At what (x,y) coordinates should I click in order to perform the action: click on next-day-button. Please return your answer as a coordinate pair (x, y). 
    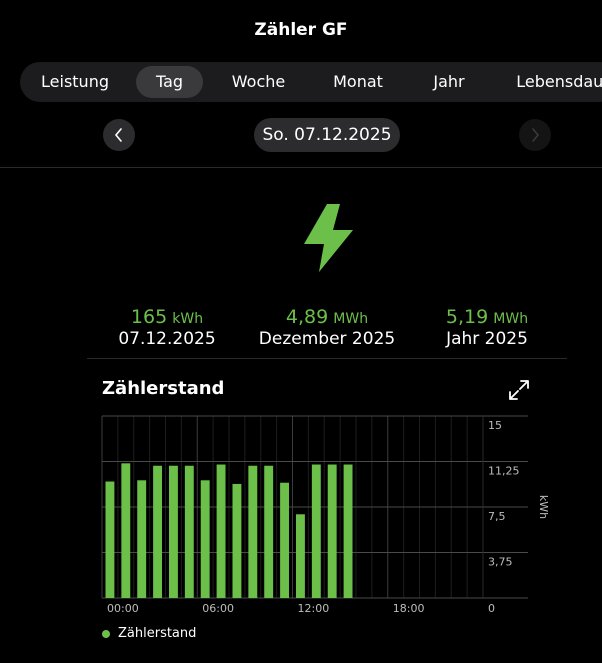
    Looking at the image, I should click on (535, 135).